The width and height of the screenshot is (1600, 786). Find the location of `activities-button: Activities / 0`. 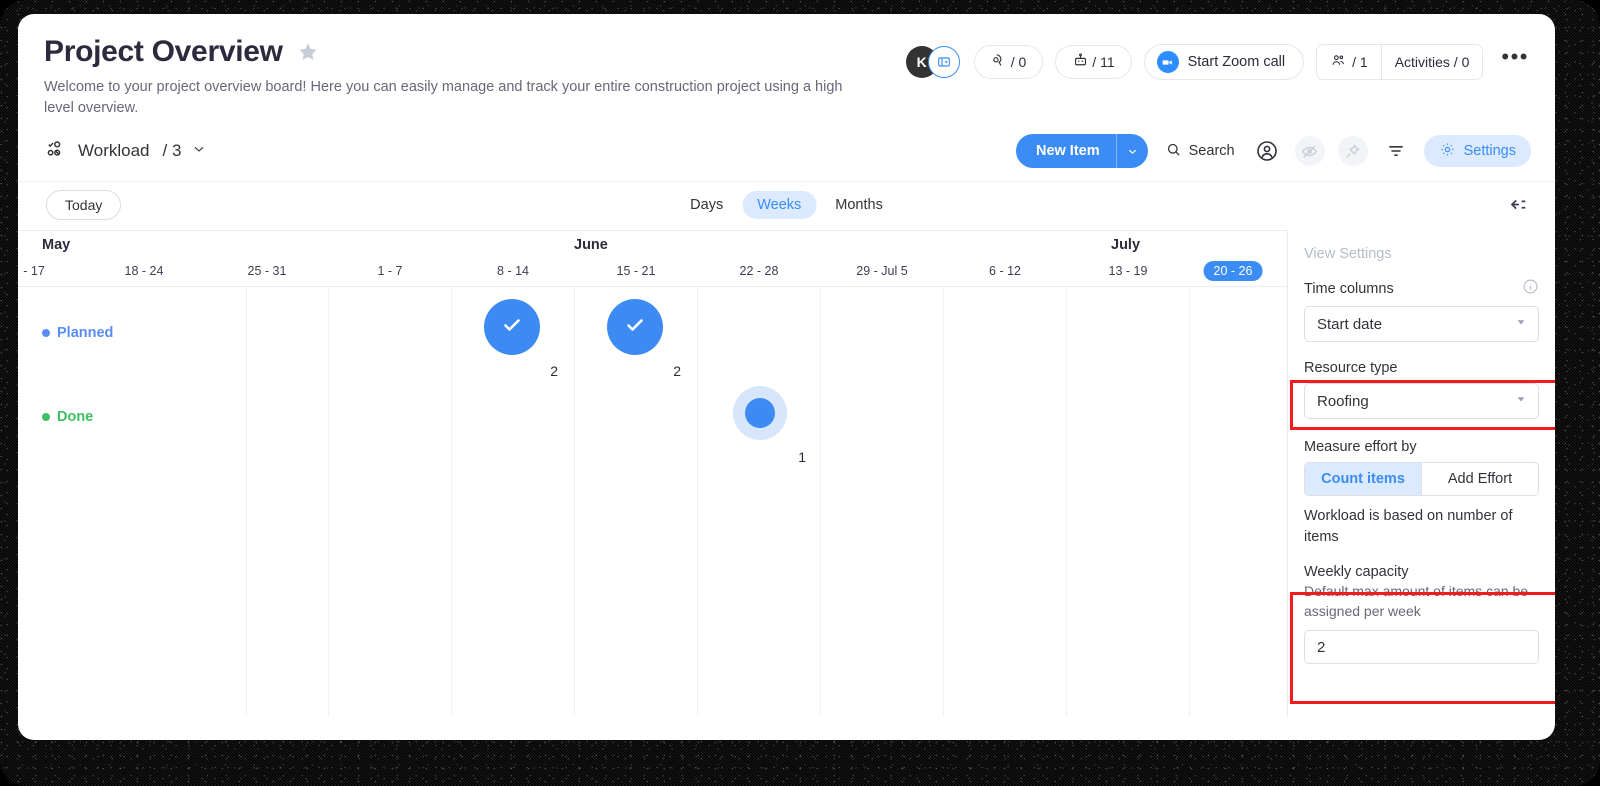

activities-button: Activities / 0 is located at coordinates (1431, 62).